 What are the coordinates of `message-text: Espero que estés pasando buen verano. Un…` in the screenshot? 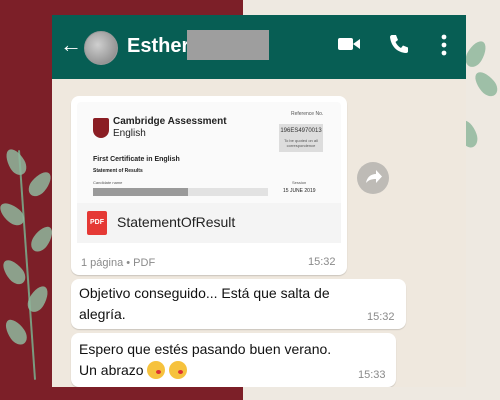 It's located at (205, 360).